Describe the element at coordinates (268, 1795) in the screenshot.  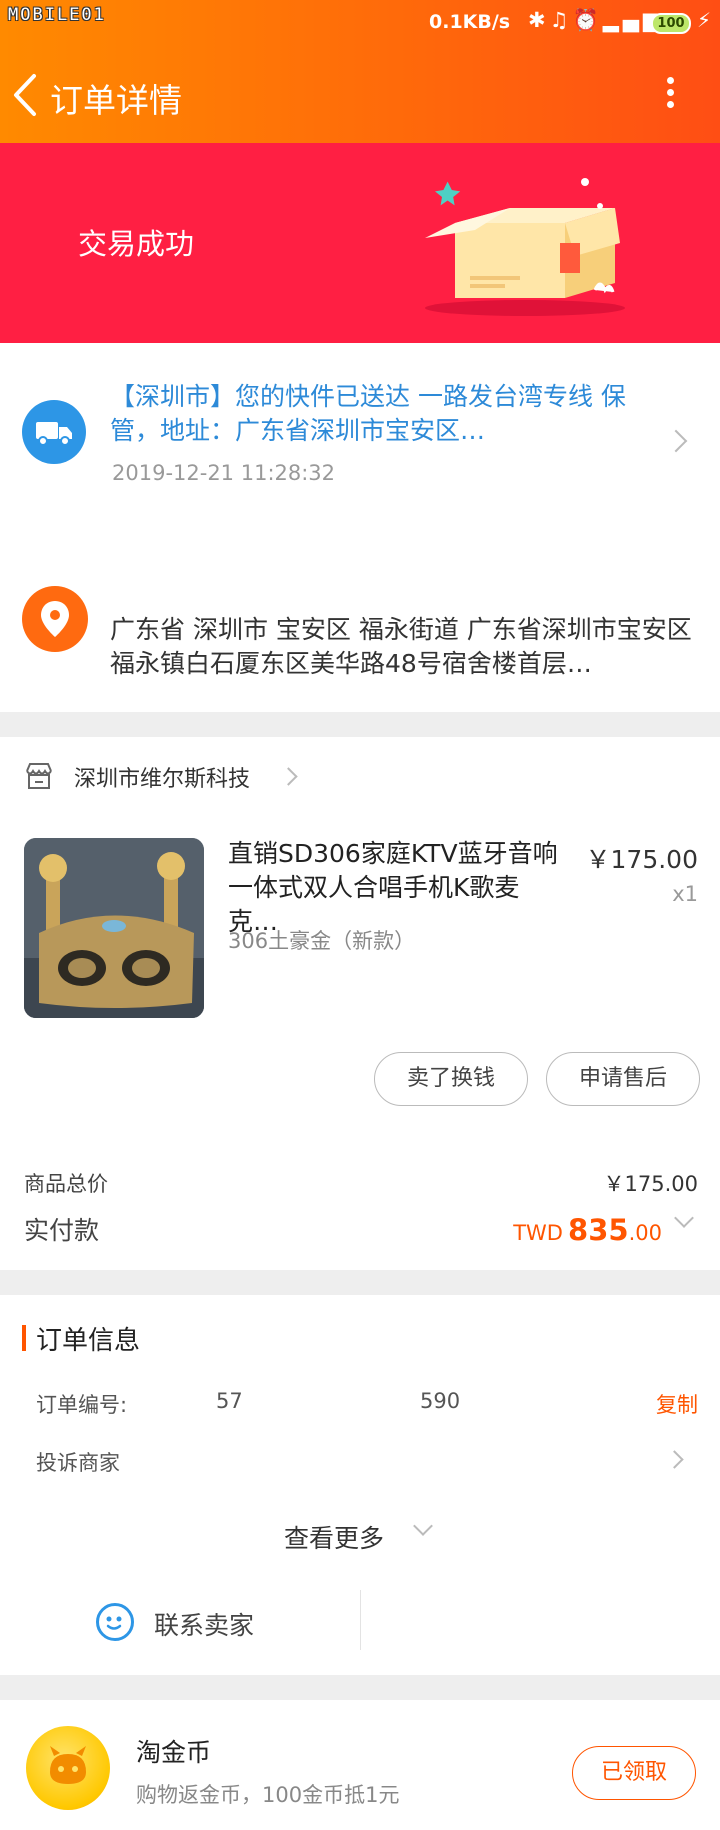
I see `coins-subtitle: 购物返金币，100金币抵1元` at that location.